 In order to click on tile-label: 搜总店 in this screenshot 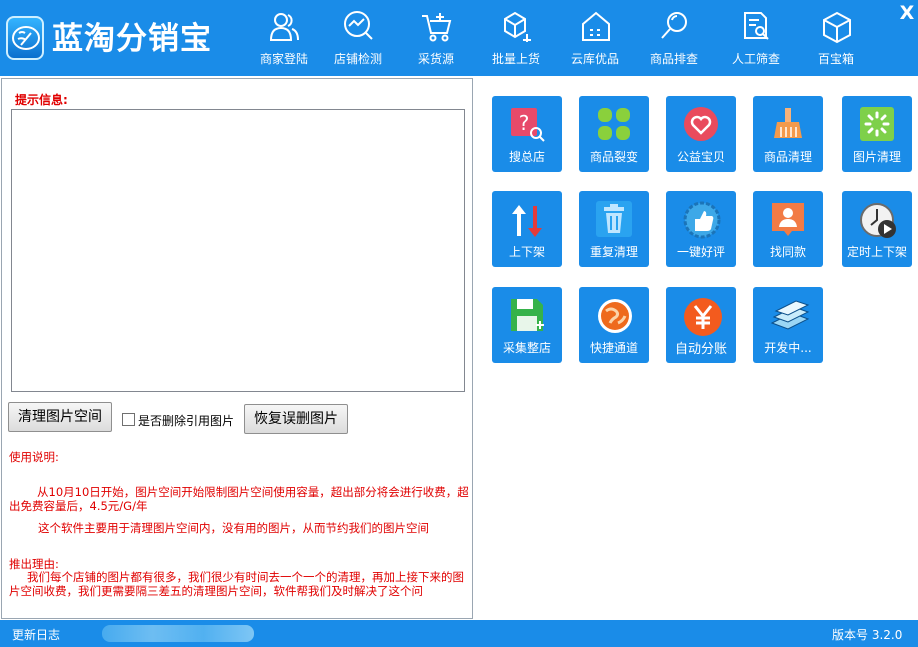, I will do `click(526, 157)`.